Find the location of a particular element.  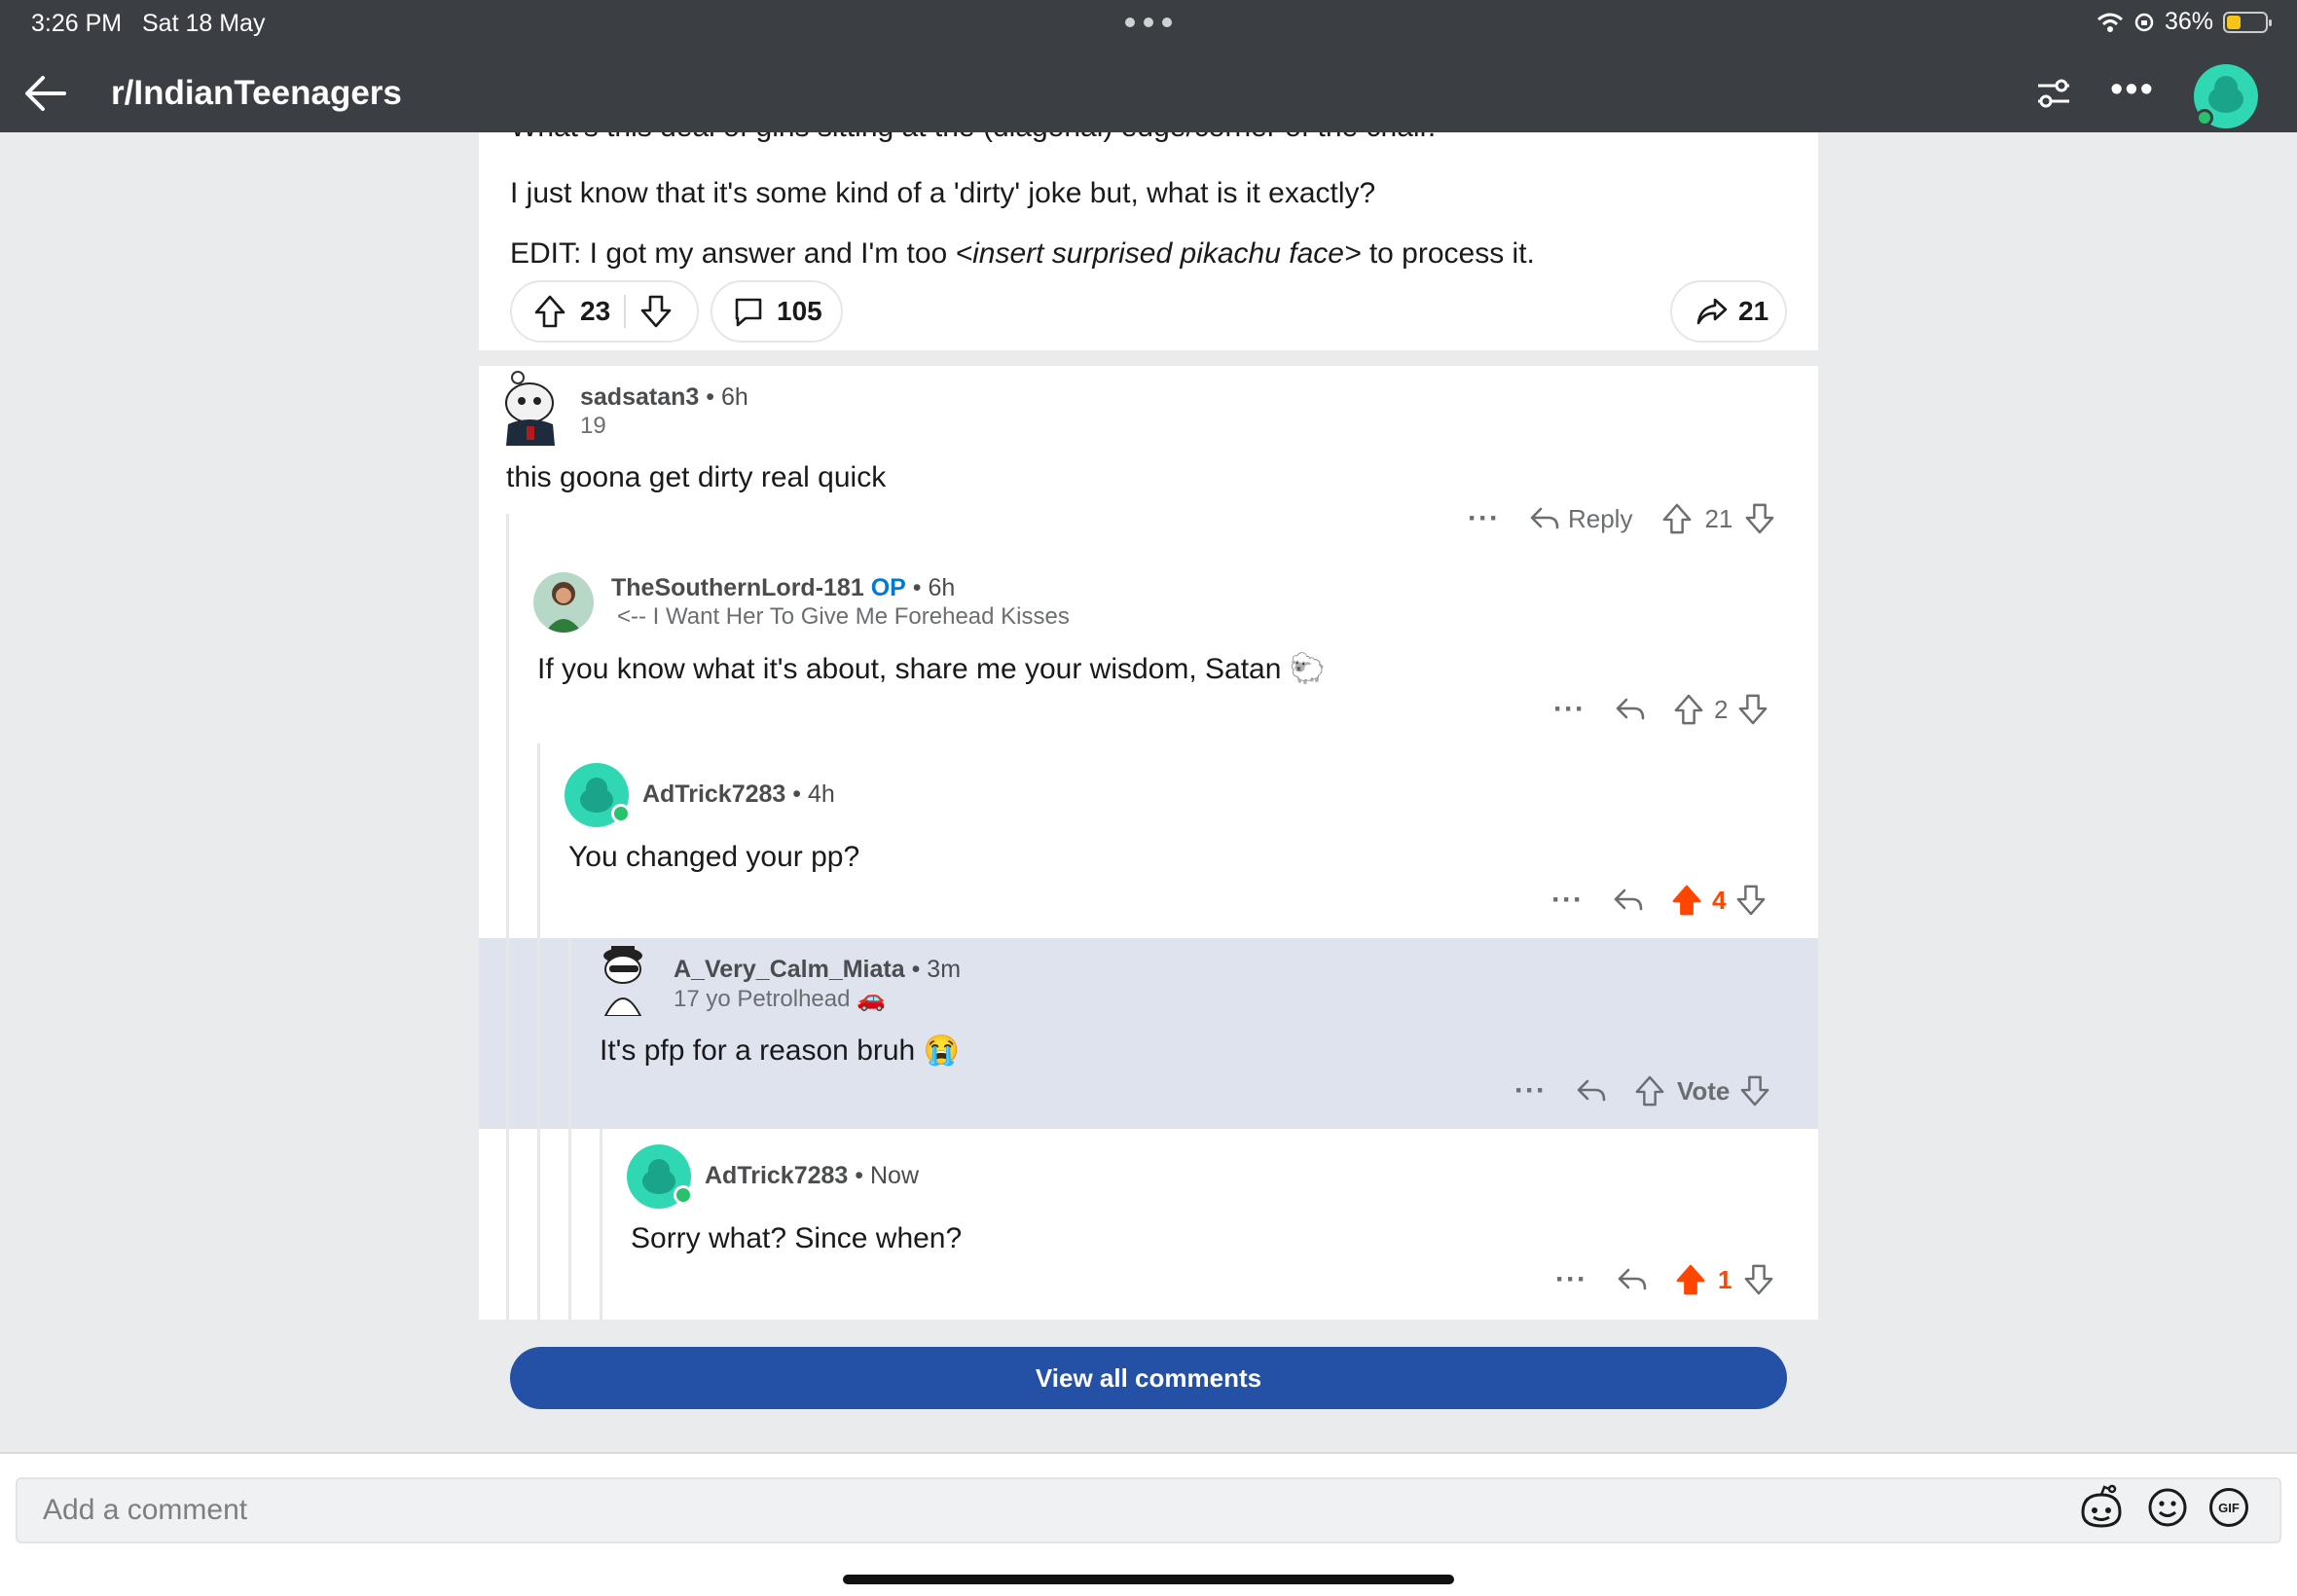

view-all-comments-button: View all comments is located at coordinates (1148, 1378).